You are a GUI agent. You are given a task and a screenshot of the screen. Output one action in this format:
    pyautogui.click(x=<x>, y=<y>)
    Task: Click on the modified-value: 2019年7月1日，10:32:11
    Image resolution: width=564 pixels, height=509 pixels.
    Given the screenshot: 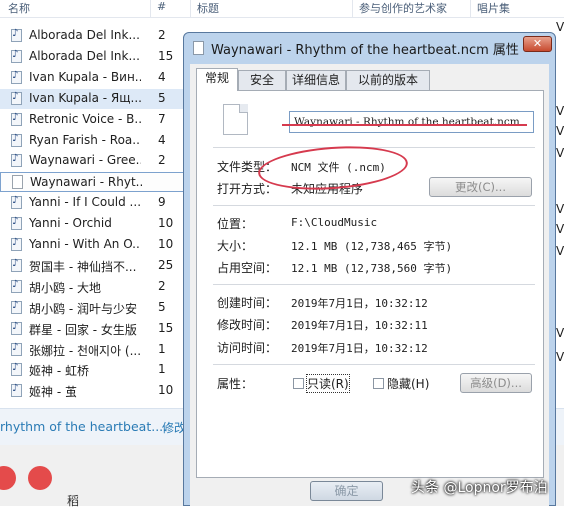 What is the action you would take?
    pyautogui.click(x=359, y=325)
    